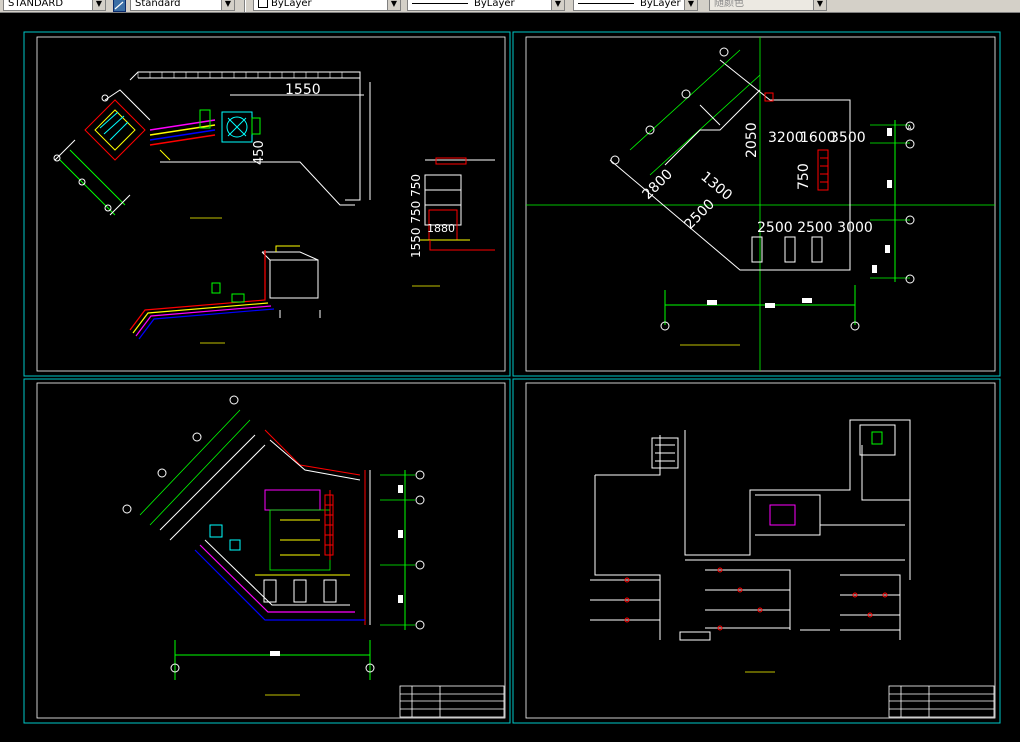 The height and width of the screenshot is (742, 1020). Describe the element at coordinates (756, 599) in the screenshot. I see `valves-bottom-right` at that location.